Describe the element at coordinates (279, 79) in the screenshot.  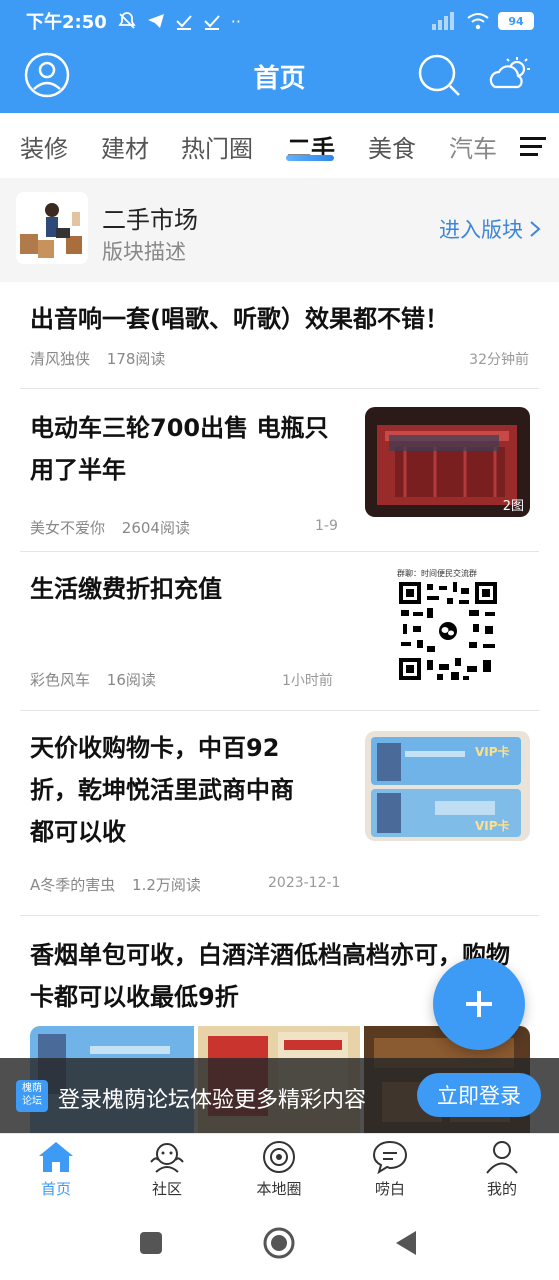
I see `page-title: 首页` at that location.